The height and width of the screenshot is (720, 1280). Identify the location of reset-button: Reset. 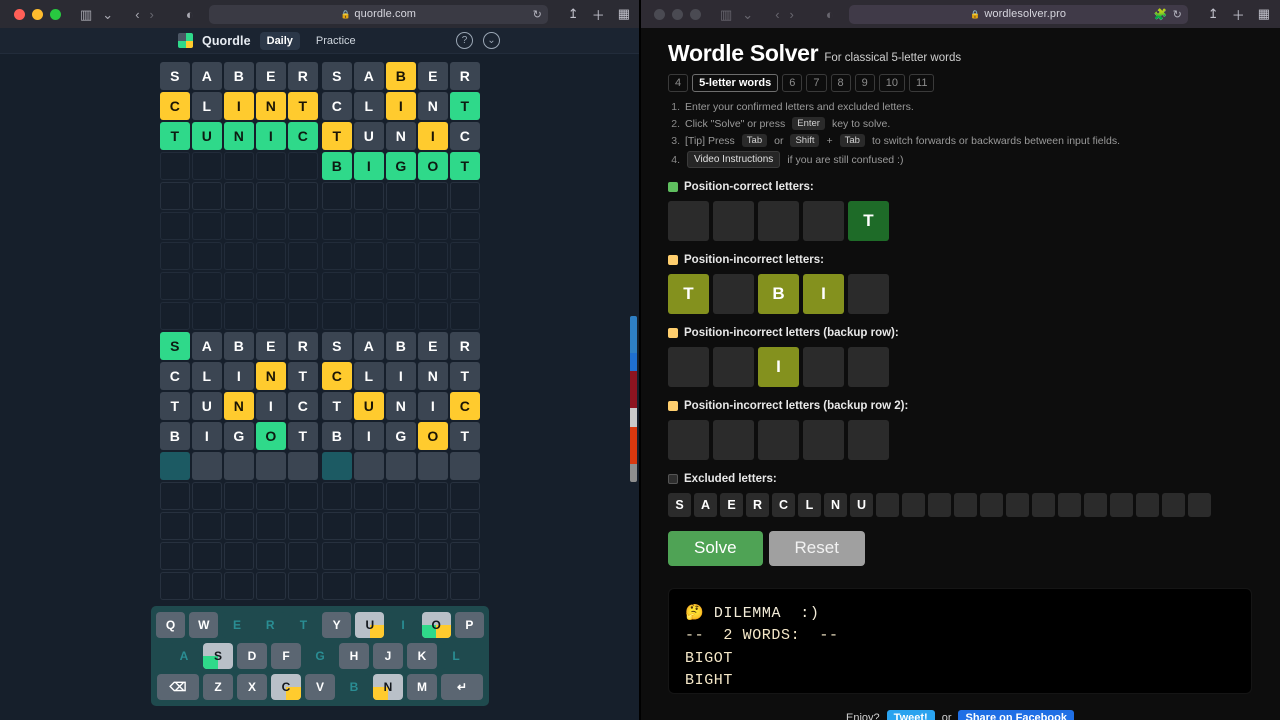
(816, 548).